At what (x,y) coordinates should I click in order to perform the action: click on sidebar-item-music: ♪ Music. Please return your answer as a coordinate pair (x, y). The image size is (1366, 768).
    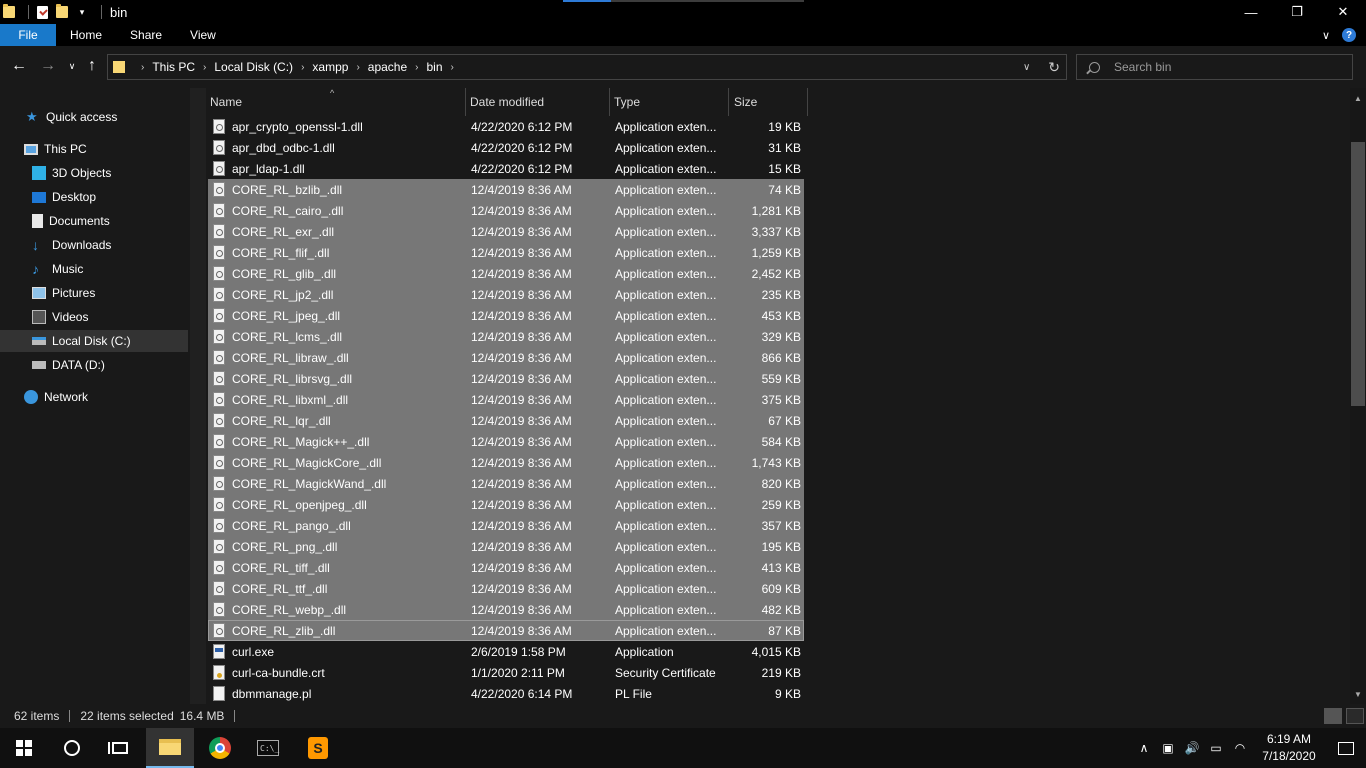
    Looking at the image, I should click on (94, 269).